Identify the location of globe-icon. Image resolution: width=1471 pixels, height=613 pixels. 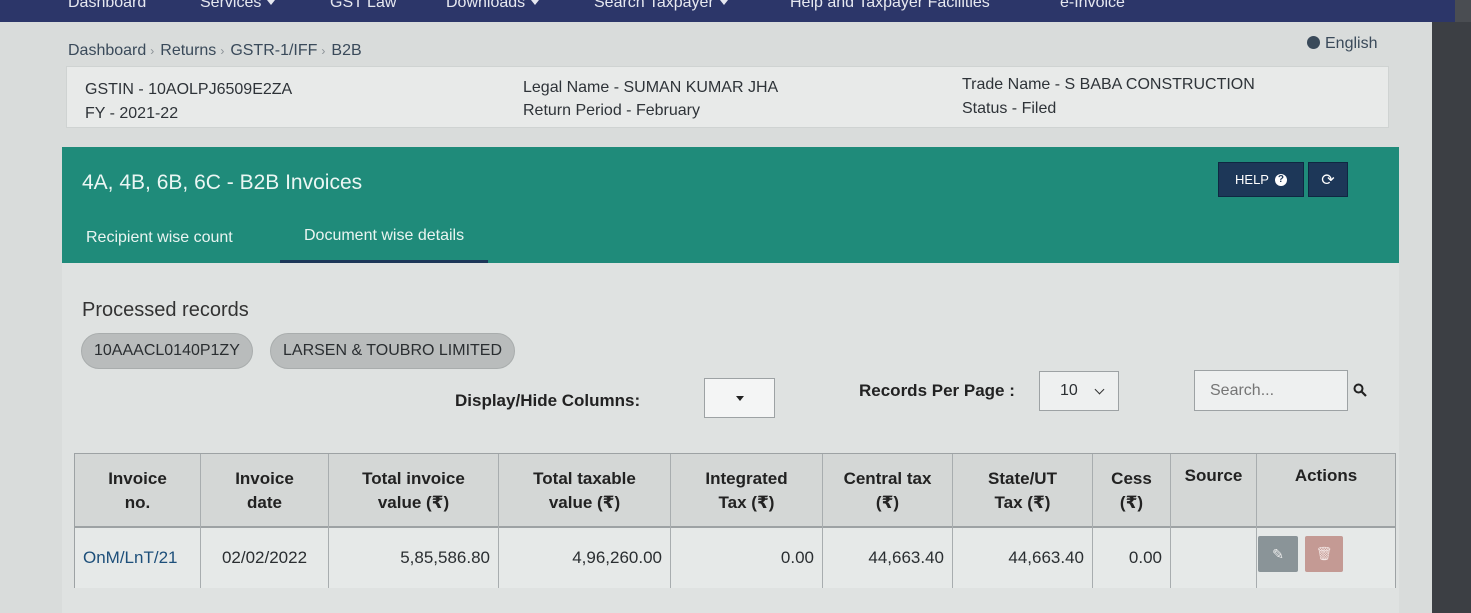
(1313, 42).